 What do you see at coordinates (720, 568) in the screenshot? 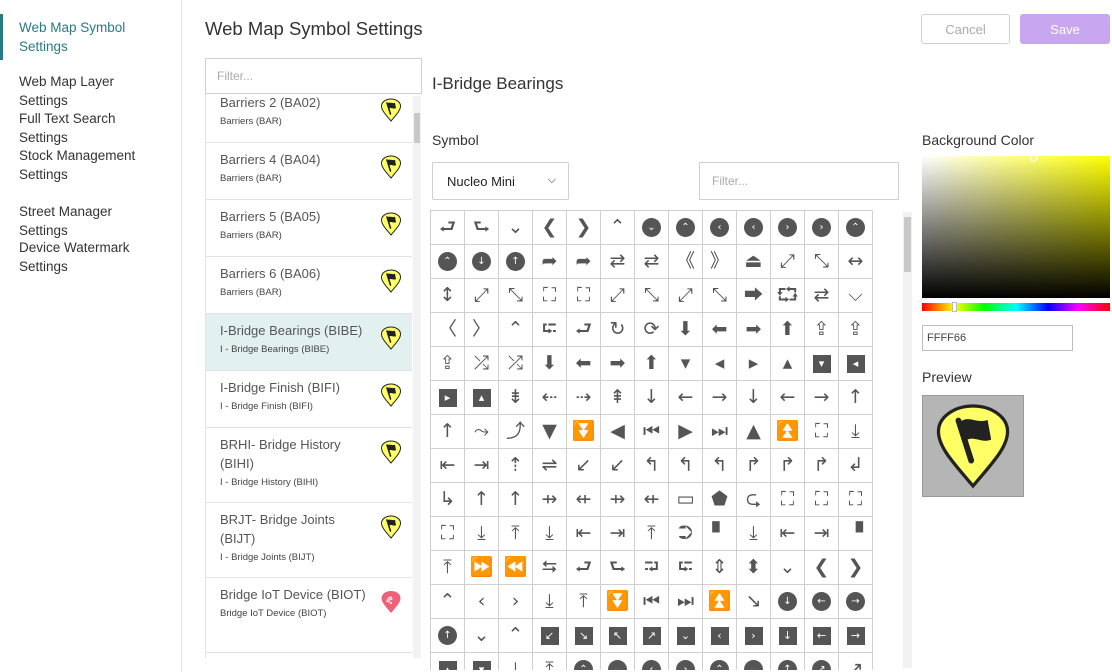
I see `icon-grid-cell: ⇕` at bounding box center [720, 568].